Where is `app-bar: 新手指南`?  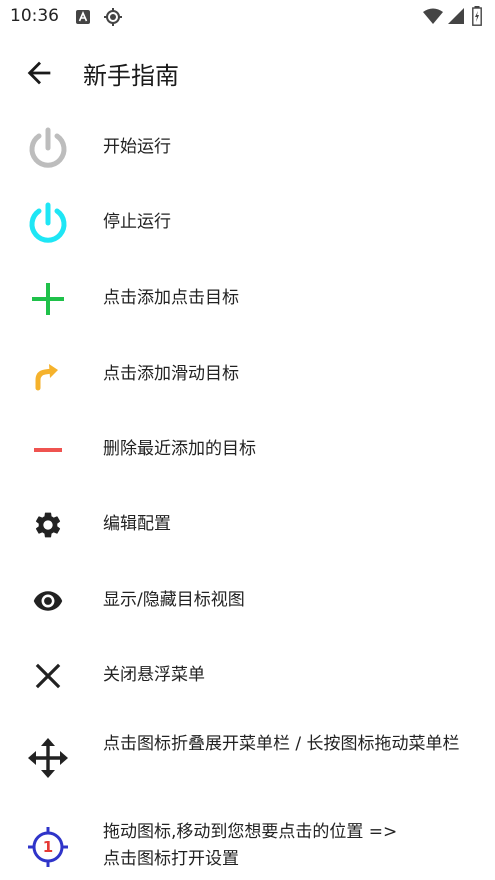 app-bar: 新手指南 is located at coordinates (247, 72).